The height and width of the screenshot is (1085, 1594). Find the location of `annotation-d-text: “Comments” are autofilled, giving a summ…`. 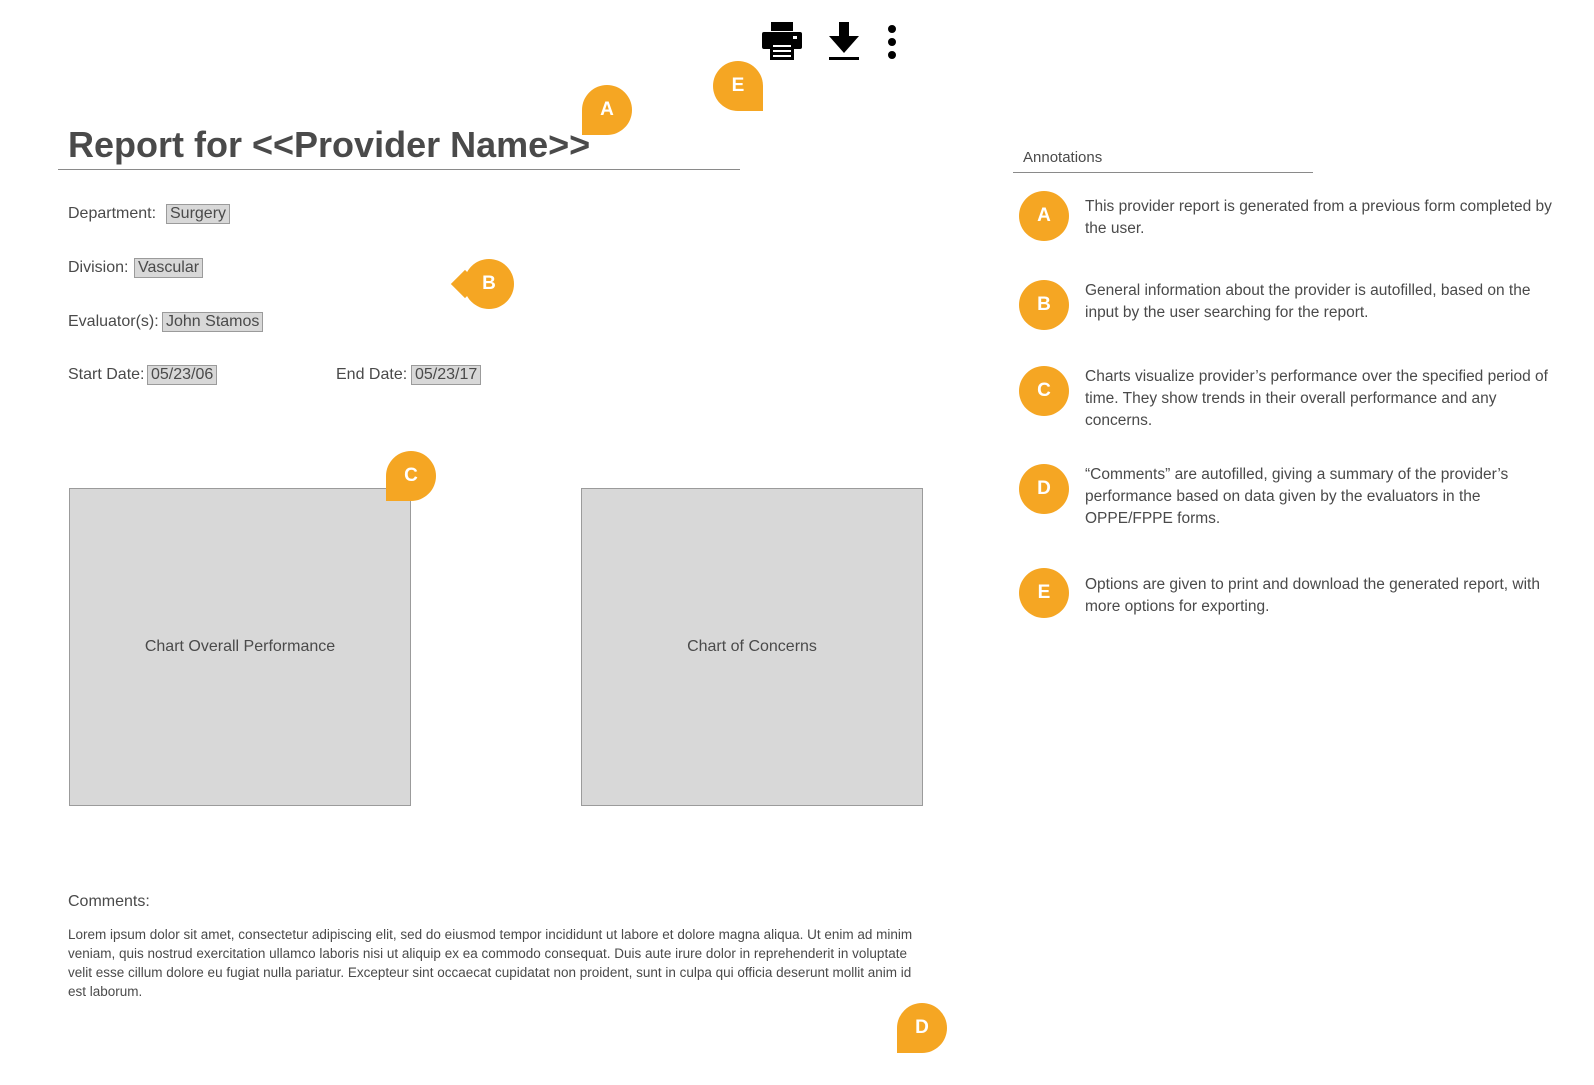

annotation-d-text: “Comments” are autofilled, giving a summ… is located at coordinates (1297, 496).